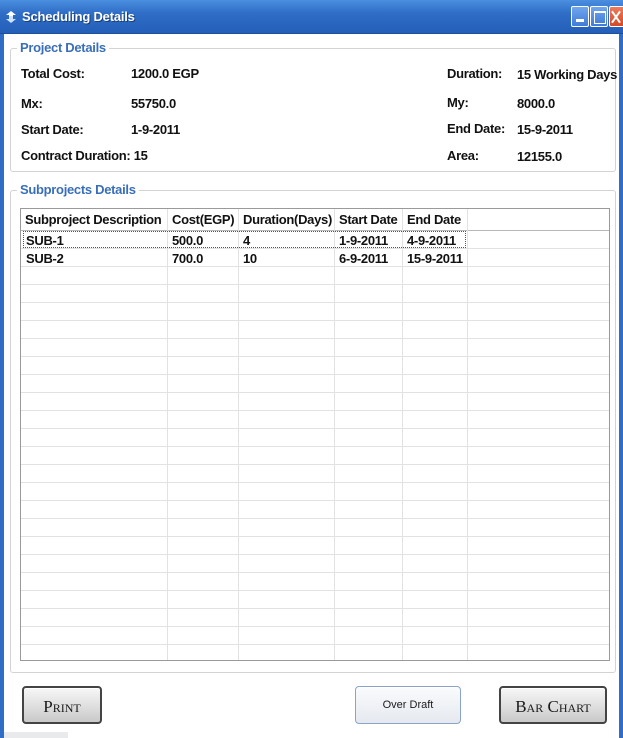 The image size is (623, 738). Describe the element at coordinates (553, 705) in the screenshot. I see `bar-chart-button: Bar Chart` at that location.